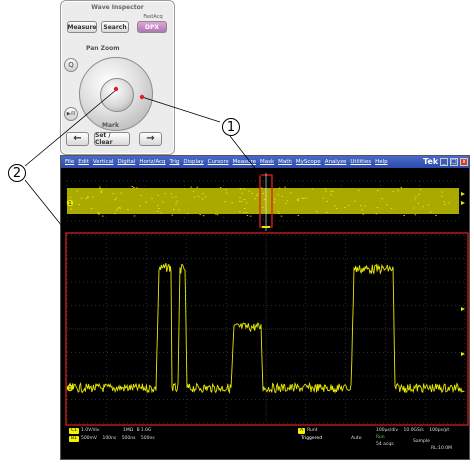 This screenshot has width=474, height=474. Describe the element at coordinates (116, 89) in the screenshot. I see `zoom-pointer-dot` at that location.